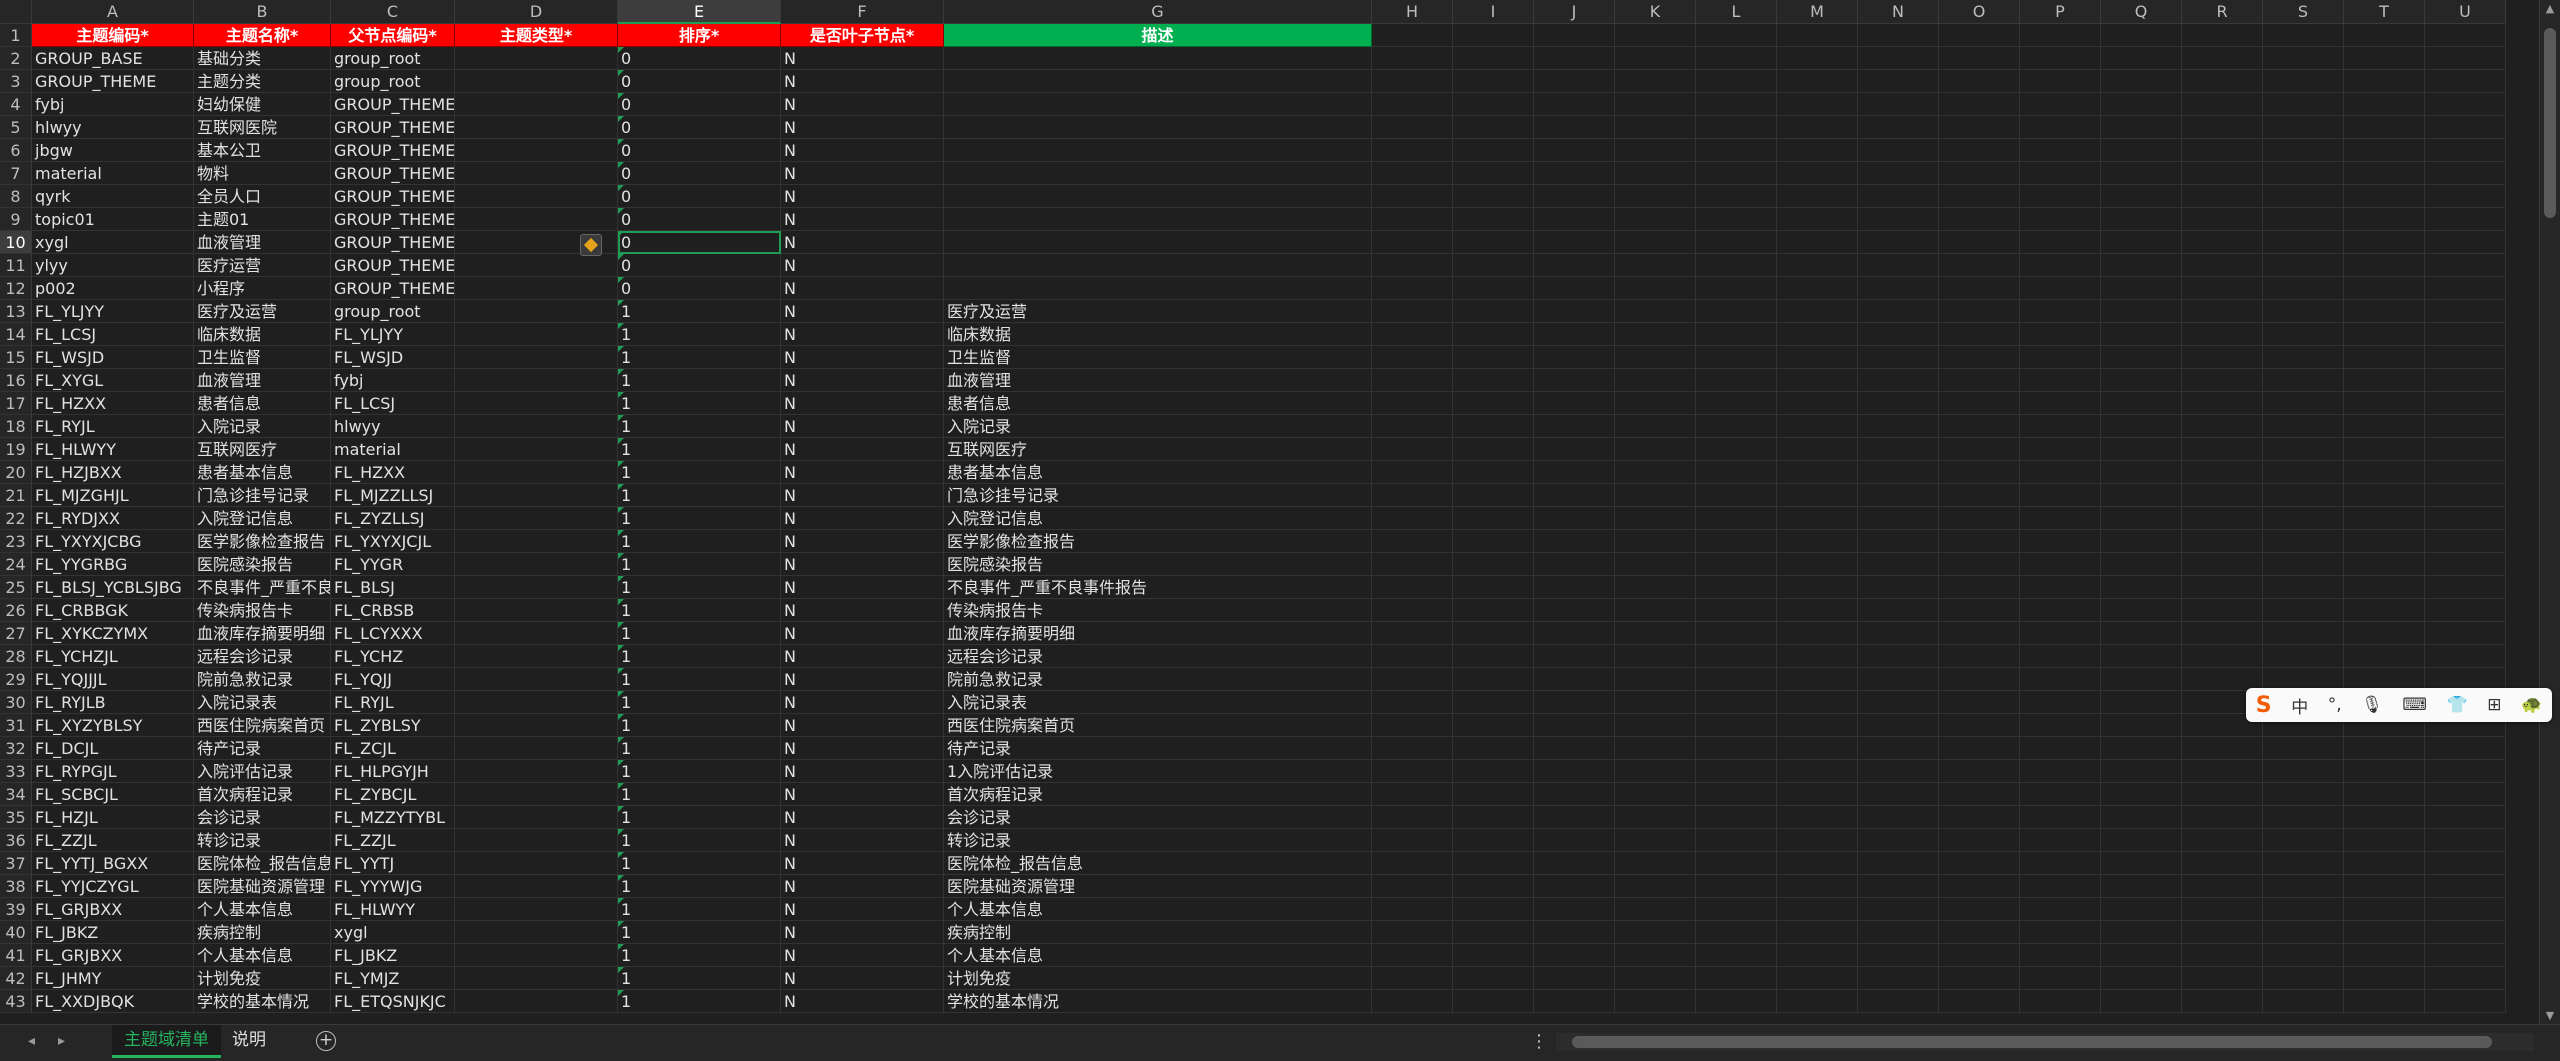 The width and height of the screenshot is (2560, 1061). I want to click on cell: FL_YLJYY, so click(393, 334).